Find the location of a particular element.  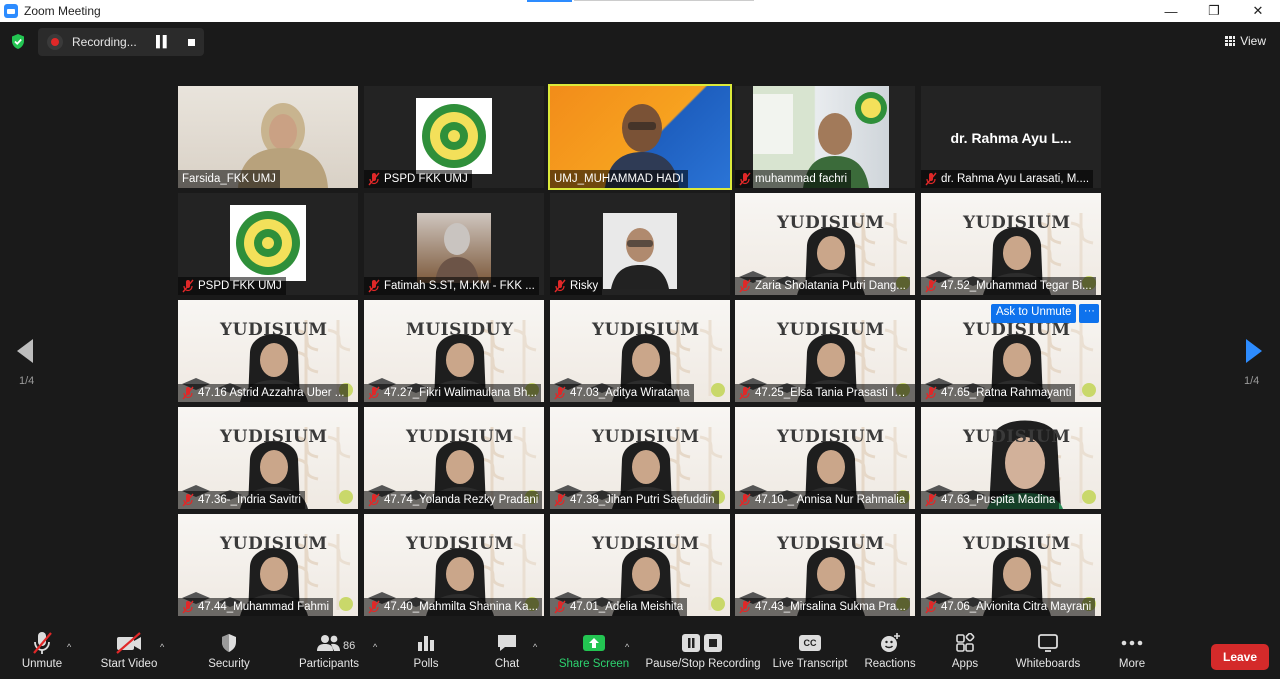

participant-name-bar: 47.36-_Indria Savitri is located at coordinates (241, 500).